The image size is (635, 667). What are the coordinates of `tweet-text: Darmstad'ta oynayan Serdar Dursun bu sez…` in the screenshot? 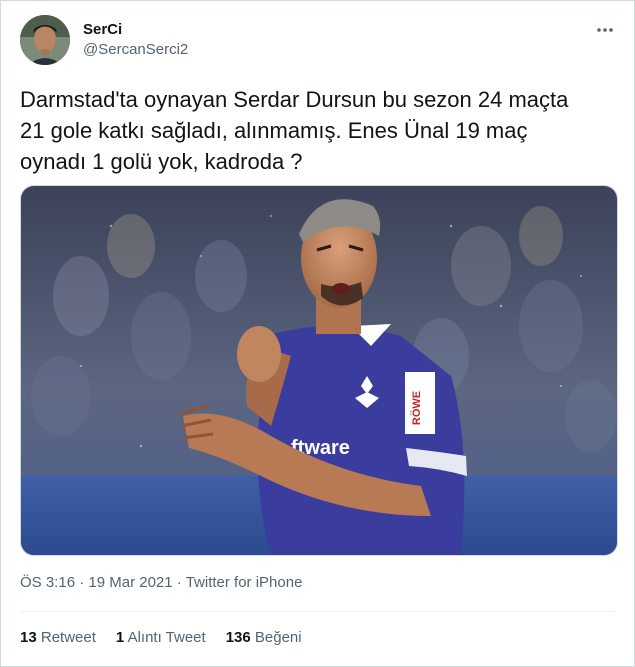 It's located at (320, 130).